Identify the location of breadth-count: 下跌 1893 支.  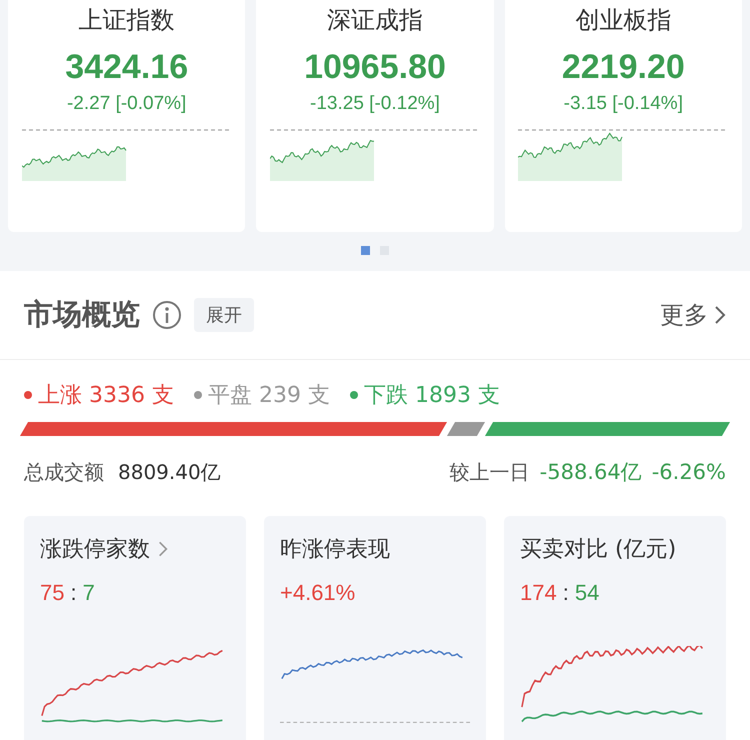
(432, 396).